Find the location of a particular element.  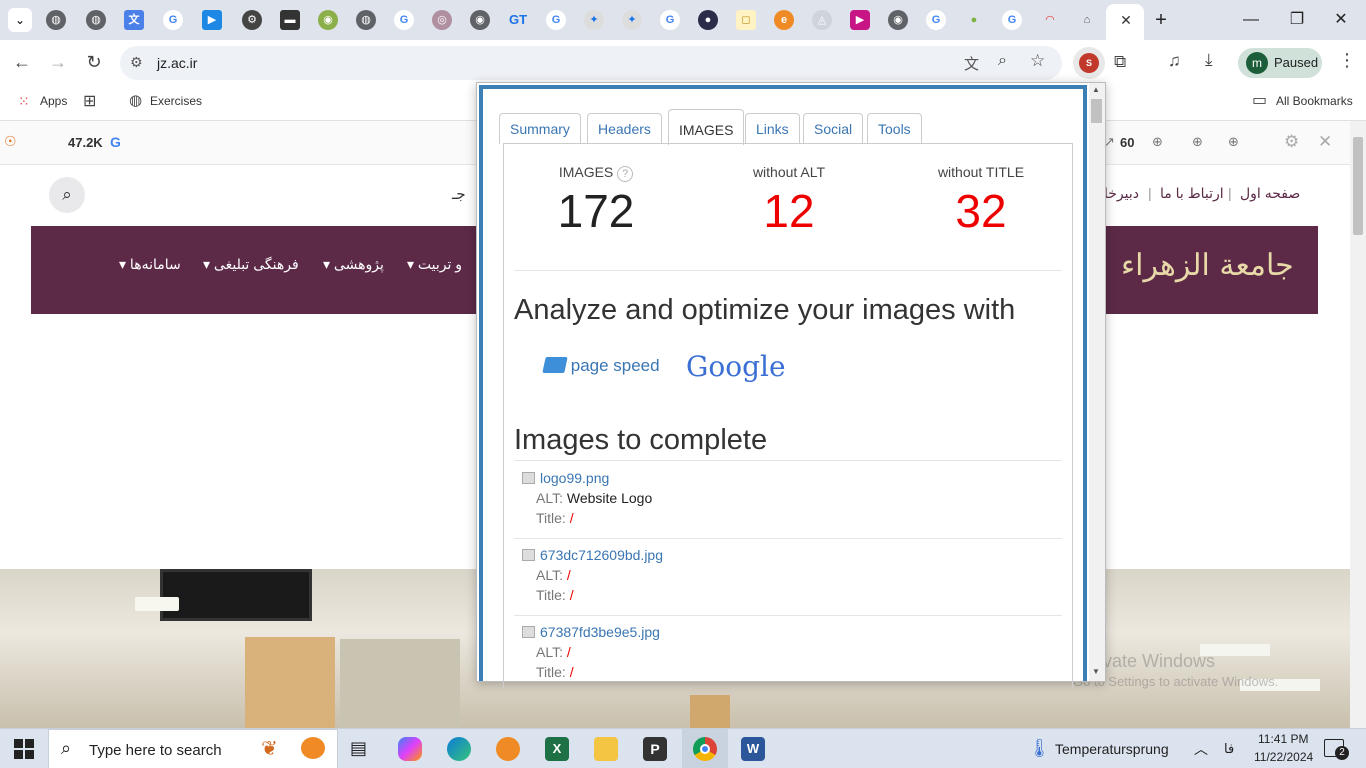

close-tab-icon: ✕ is located at coordinates (1126, 20).